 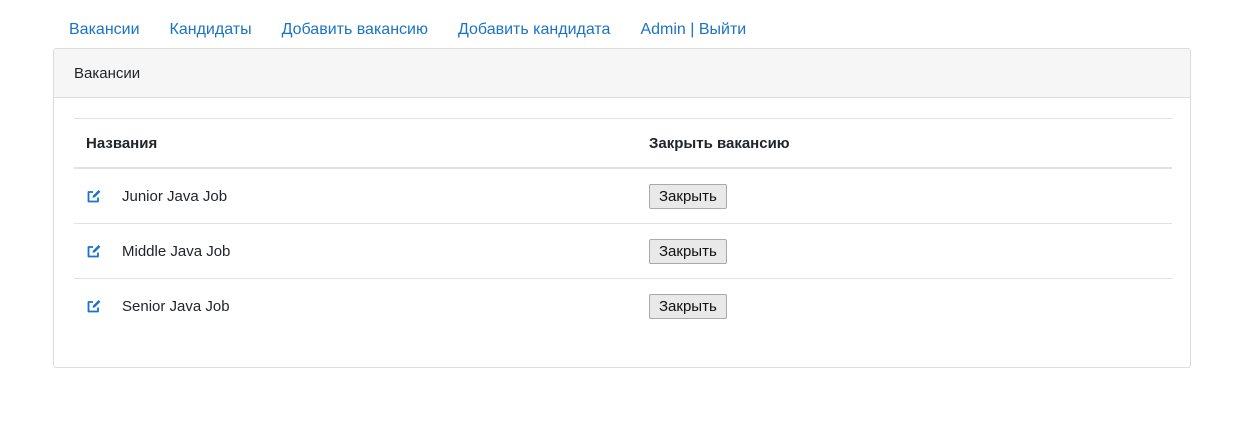 I want to click on card-title: Вакансии, so click(x=622, y=73).